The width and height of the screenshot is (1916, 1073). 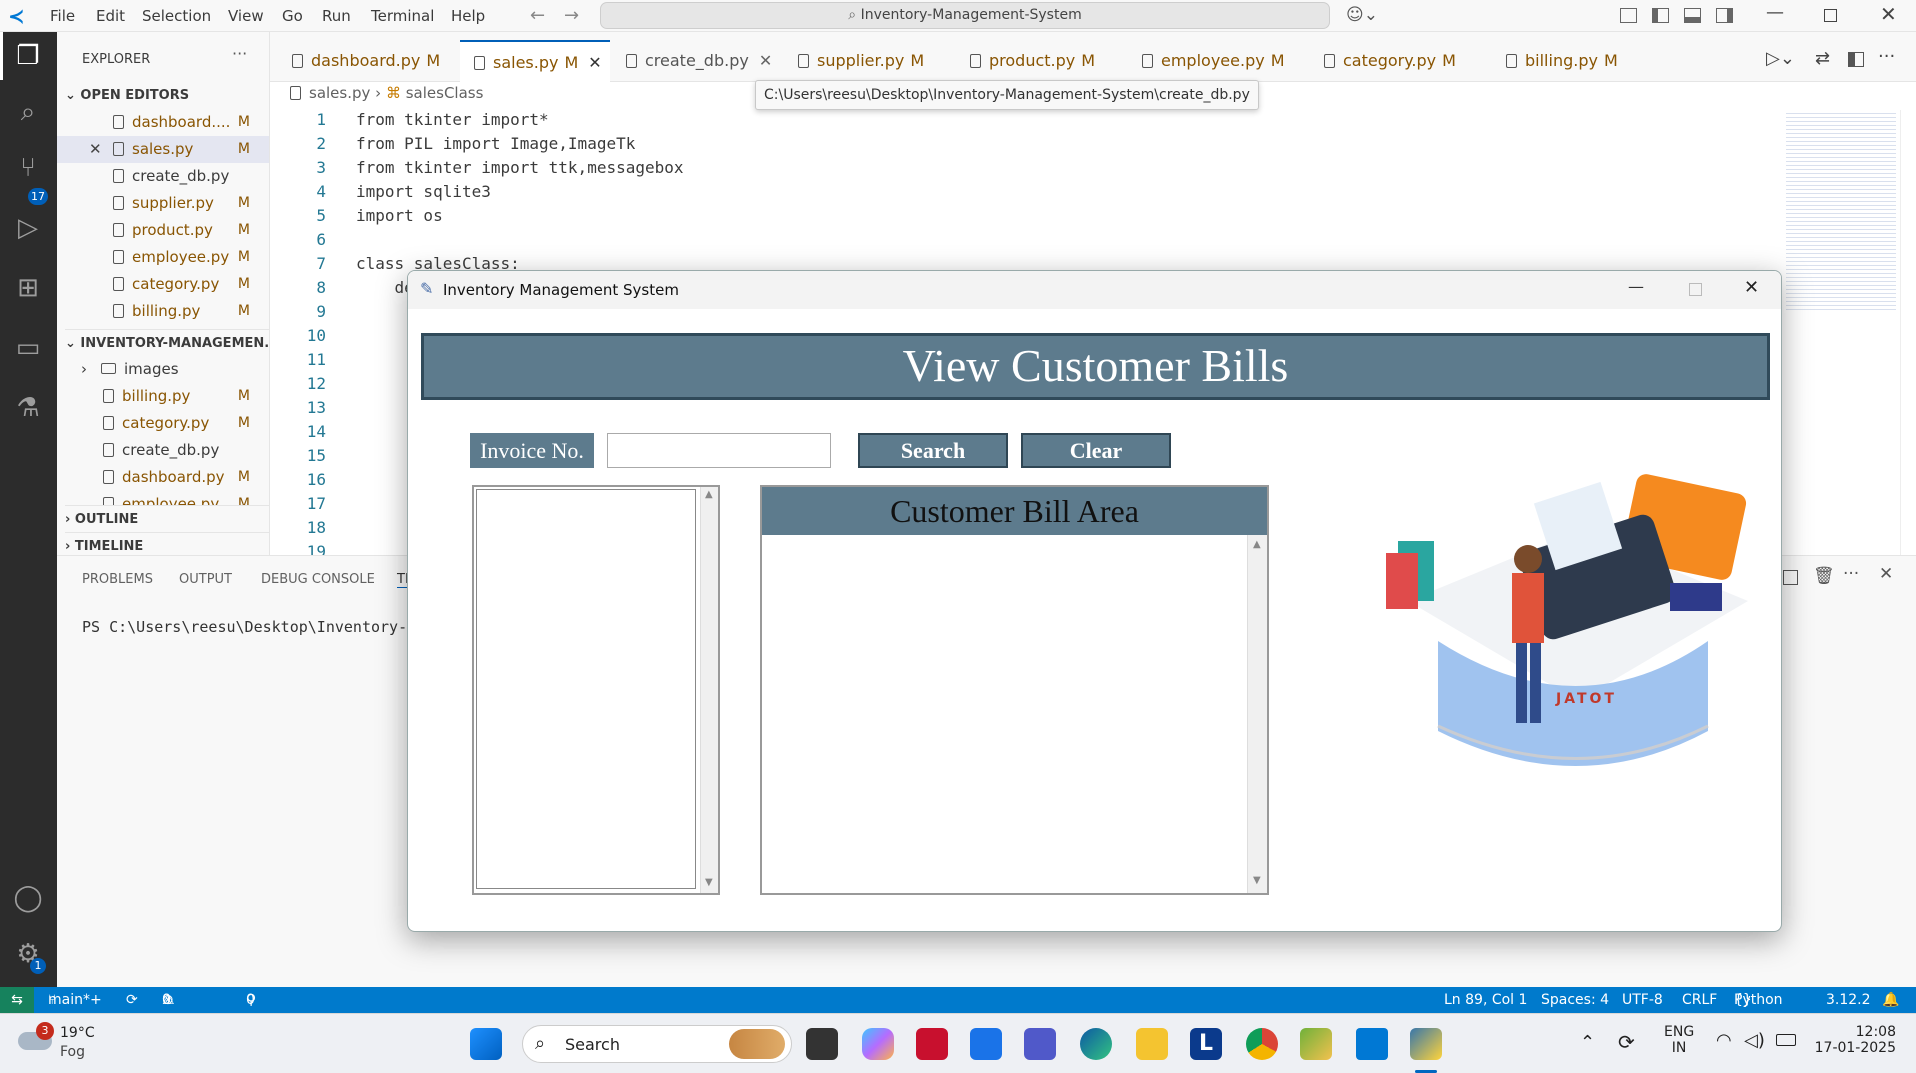 I want to click on search-icon: ⌕, so click(x=28, y=112).